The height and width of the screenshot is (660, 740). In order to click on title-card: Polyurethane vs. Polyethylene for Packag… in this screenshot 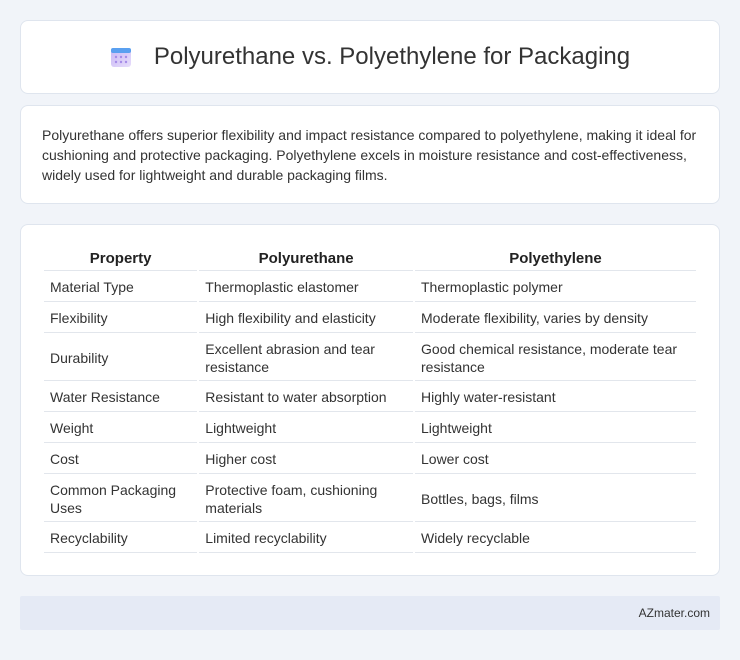, I will do `click(370, 57)`.